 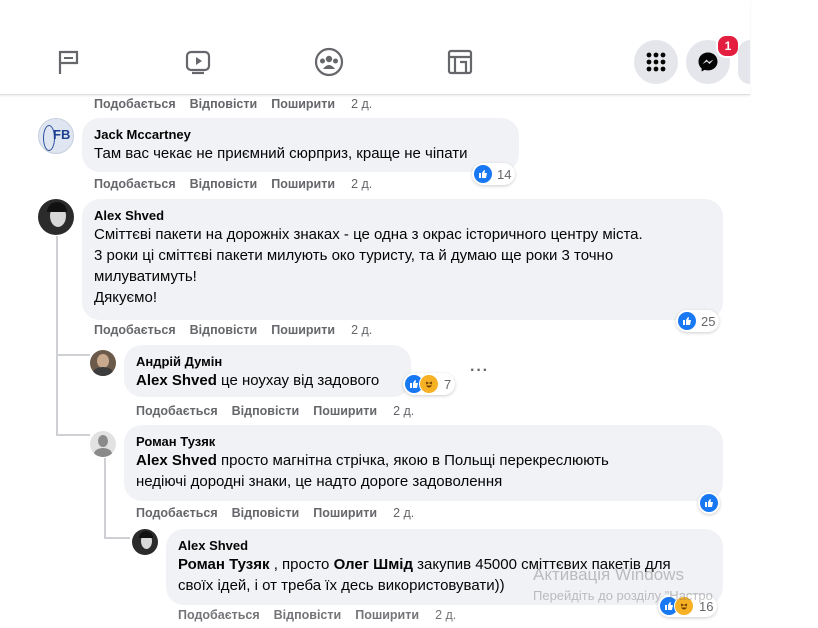 I want to click on mention-link: Олег Шмід, so click(x=373, y=564).